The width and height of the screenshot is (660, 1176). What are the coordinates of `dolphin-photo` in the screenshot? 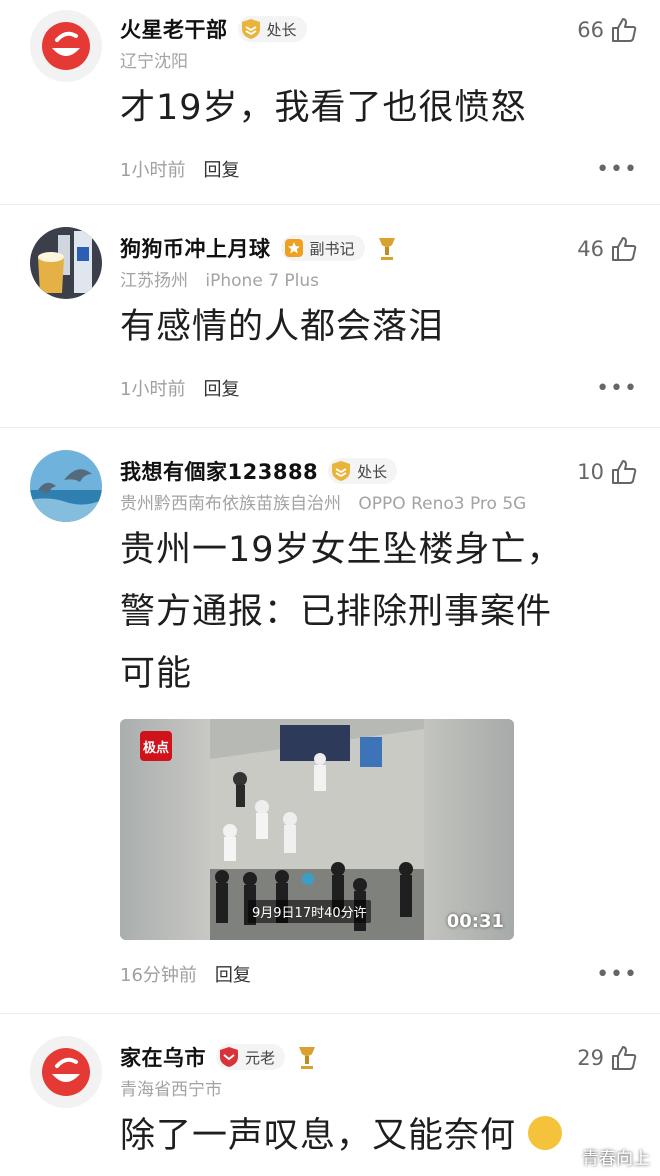 It's located at (66, 486).